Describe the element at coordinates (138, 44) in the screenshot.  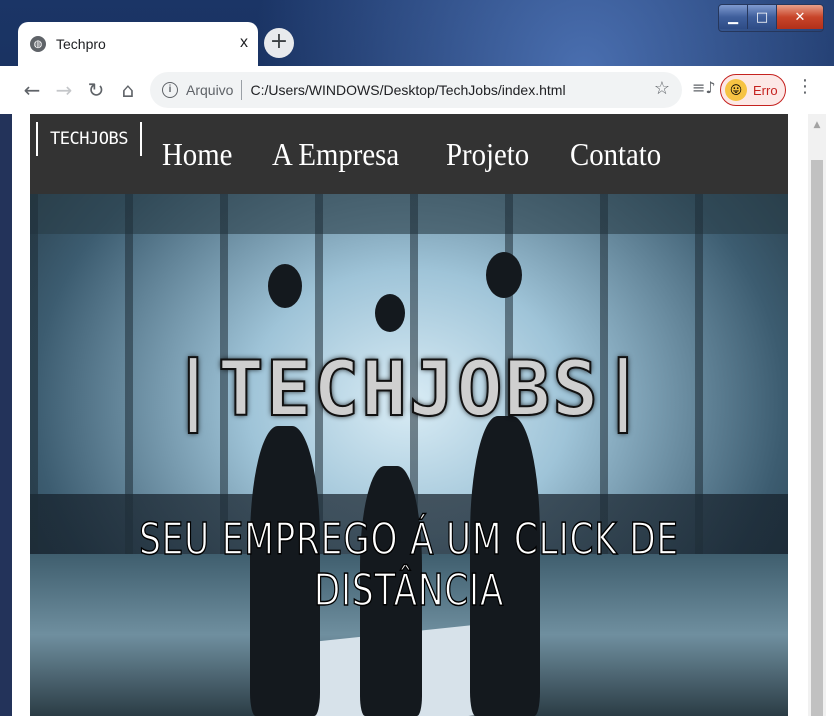
I see `browser-tab: ◍ Techpro x` at that location.